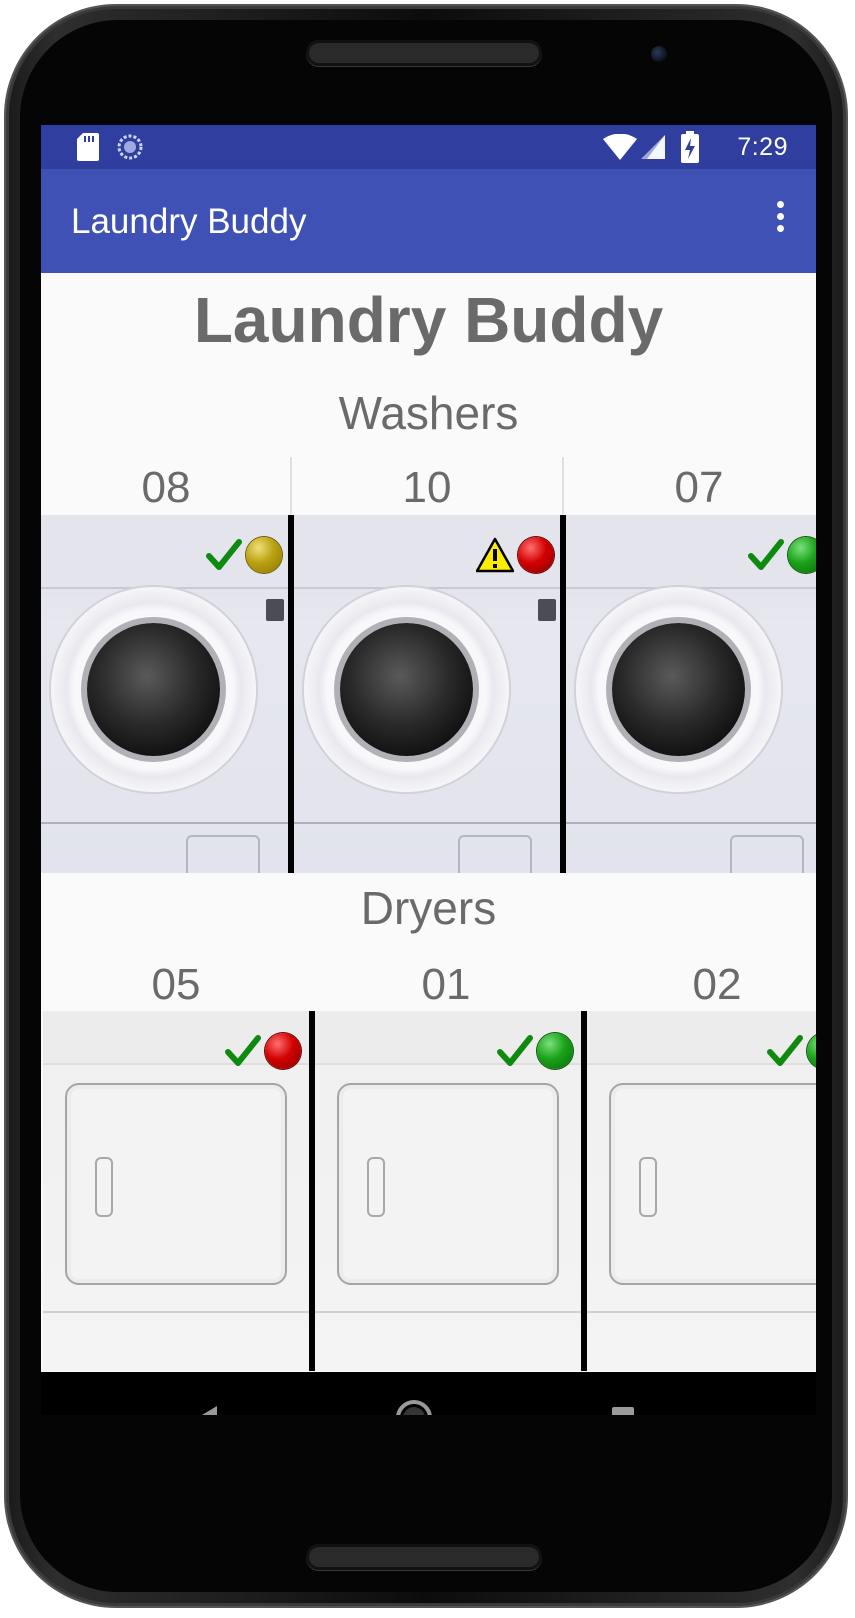 This screenshot has width=855, height=1618. Describe the element at coordinates (428, 908) in the screenshot. I see `dryers-section-title: Dryers` at that location.